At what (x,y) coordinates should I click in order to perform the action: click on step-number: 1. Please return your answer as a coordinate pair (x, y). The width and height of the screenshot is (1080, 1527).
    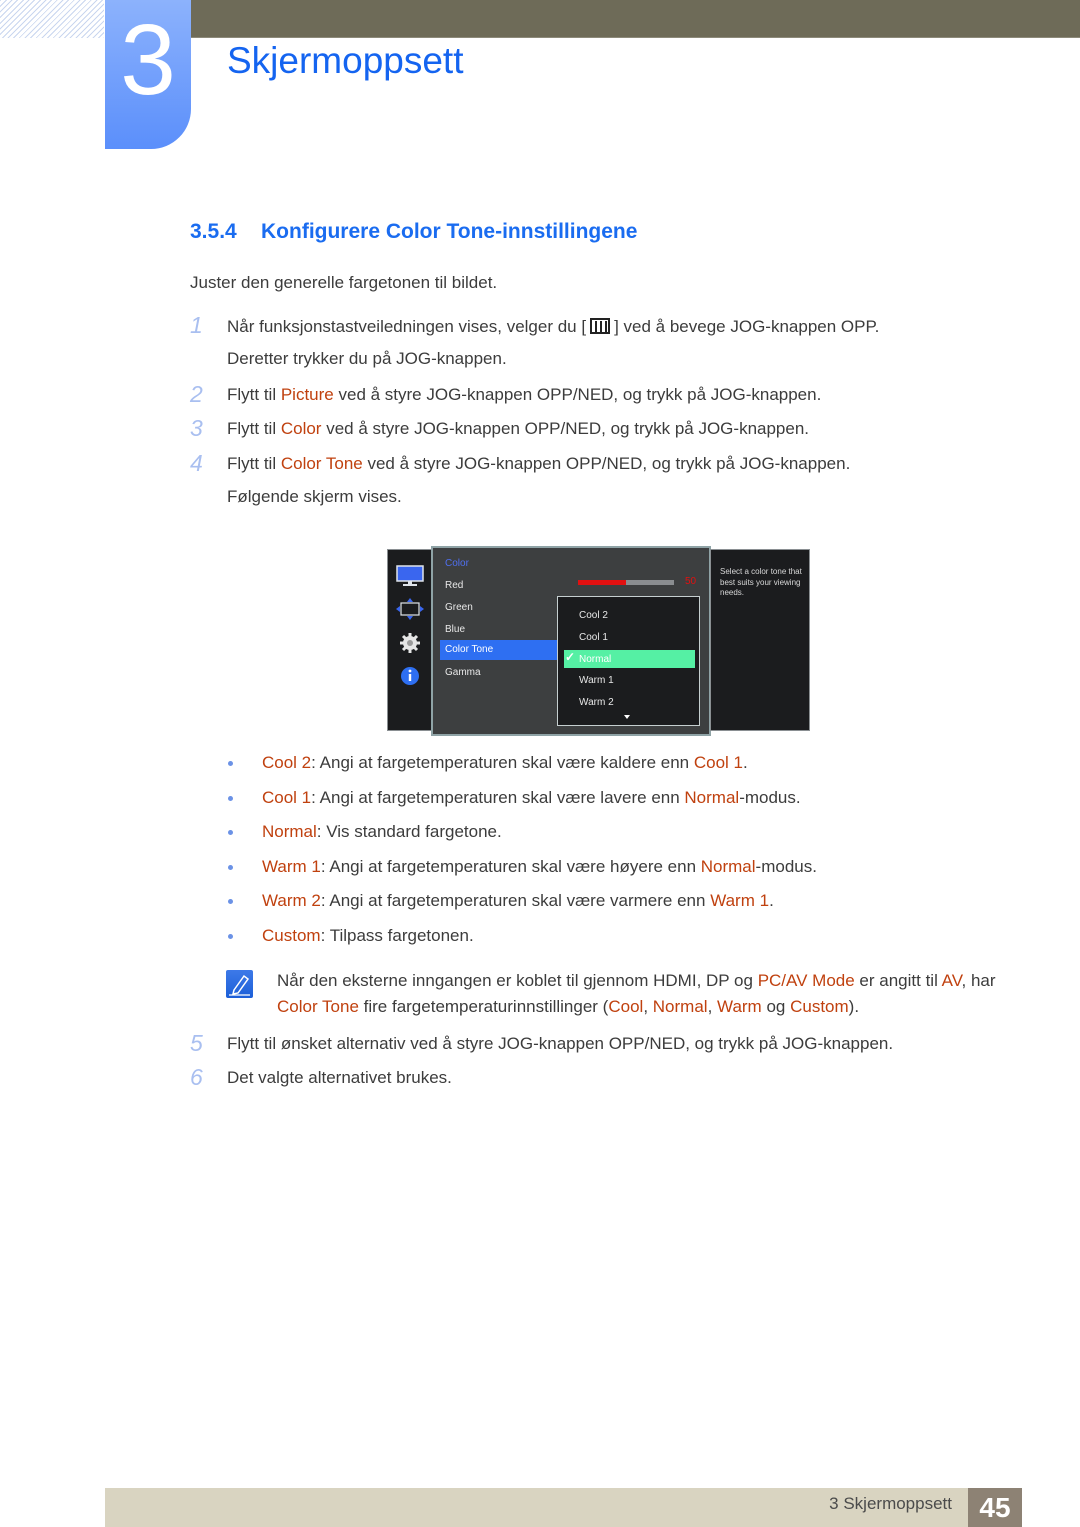
    Looking at the image, I should click on (196, 325).